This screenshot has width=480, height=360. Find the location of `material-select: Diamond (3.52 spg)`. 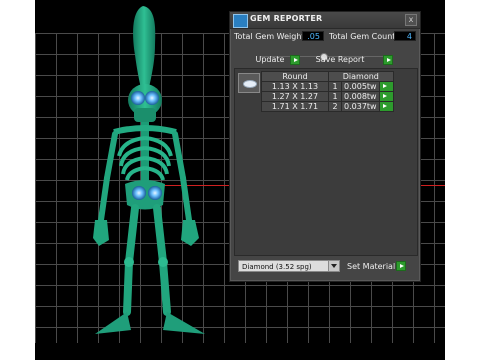

material-select: Diamond (3.52 spg) is located at coordinates (289, 266).